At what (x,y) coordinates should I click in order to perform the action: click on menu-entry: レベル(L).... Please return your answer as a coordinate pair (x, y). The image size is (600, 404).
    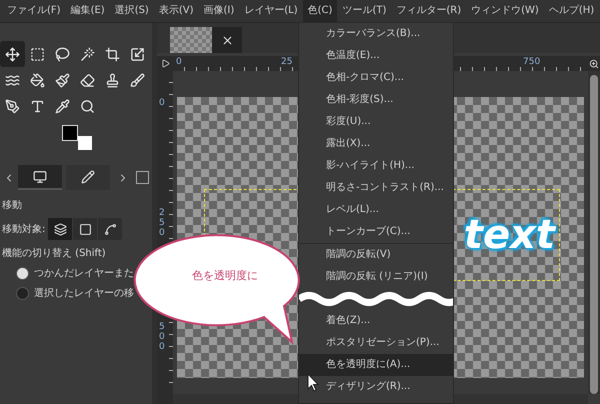
    Looking at the image, I should click on (376, 210).